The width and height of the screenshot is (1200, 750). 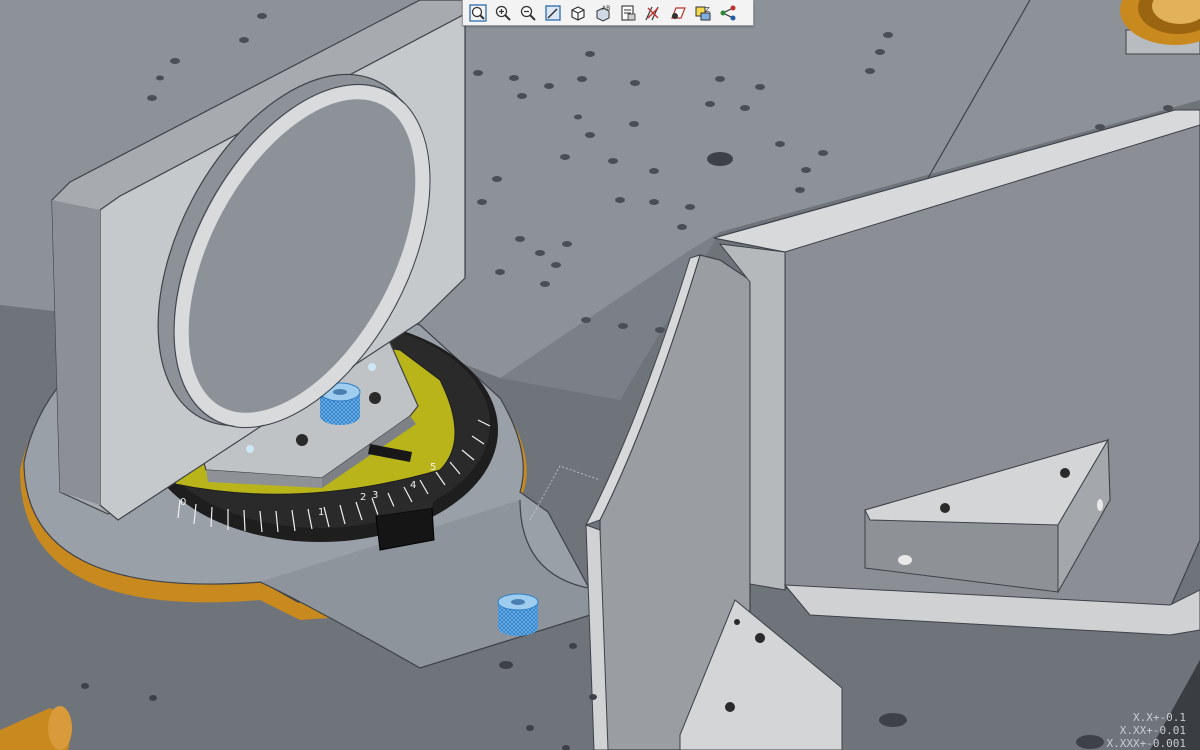 I want to click on zoom-to-area-button, so click(x=553, y=13).